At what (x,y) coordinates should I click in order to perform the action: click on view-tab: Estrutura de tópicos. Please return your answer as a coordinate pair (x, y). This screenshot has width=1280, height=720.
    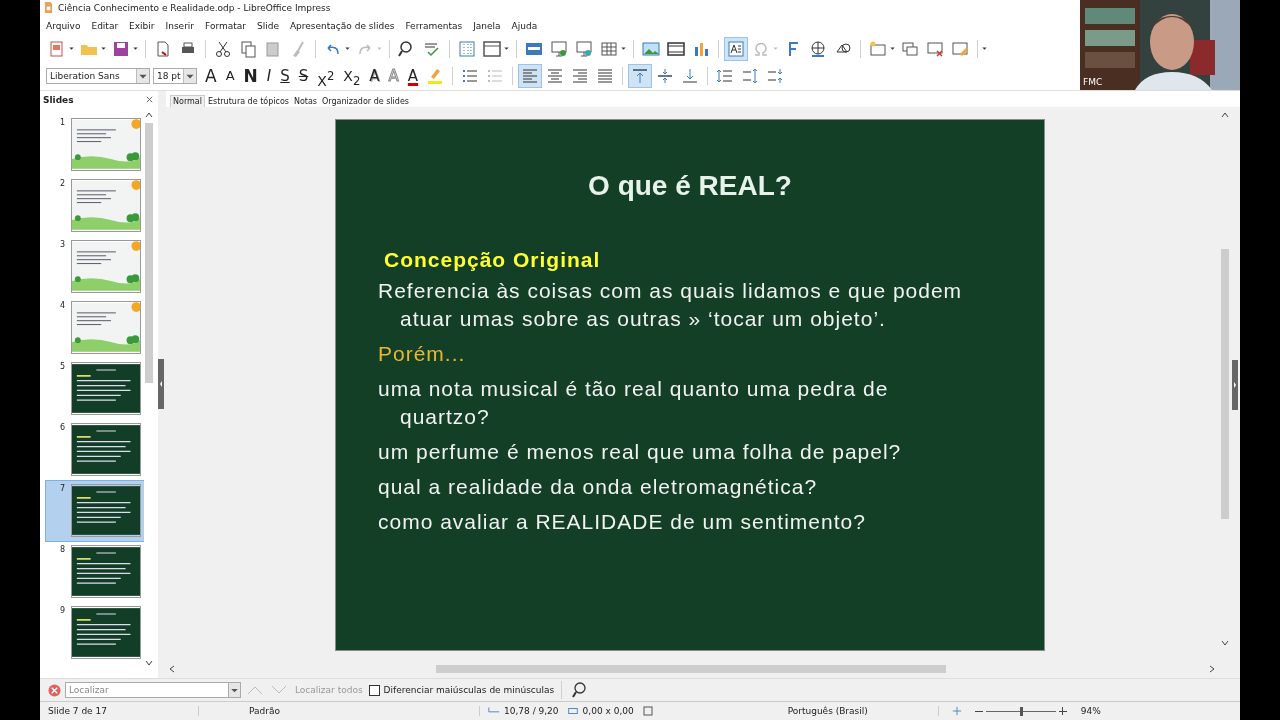
    Looking at the image, I should click on (248, 101).